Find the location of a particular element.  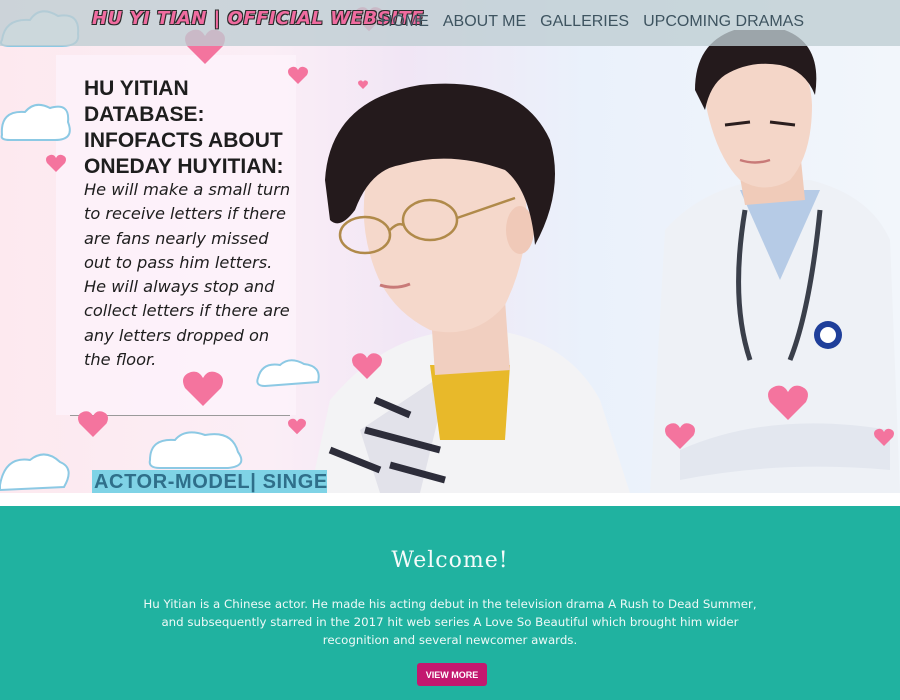

main-nav: HOME ABOUT ME GALLERIES UPCOMING DRAMAS is located at coordinates (592, 22).